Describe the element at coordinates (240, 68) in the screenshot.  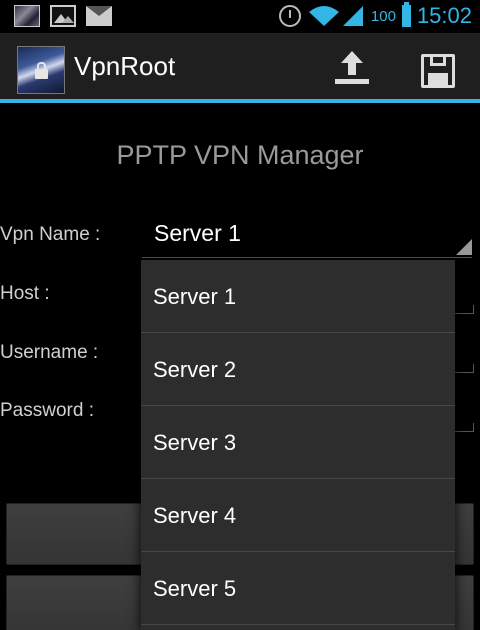
I see `action-bar: VpnRoot` at that location.